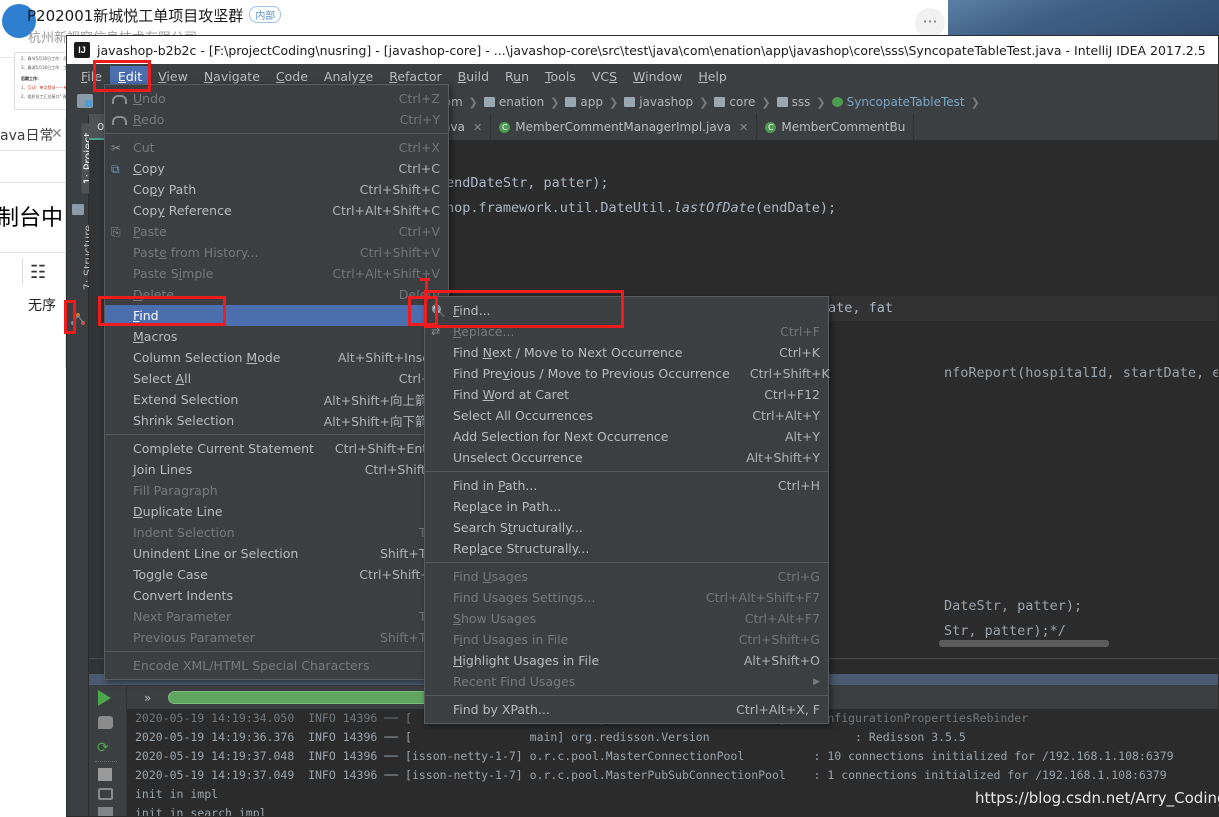  What do you see at coordinates (712, 76) in the screenshot?
I see `menubar-item-help: Help` at bounding box center [712, 76].